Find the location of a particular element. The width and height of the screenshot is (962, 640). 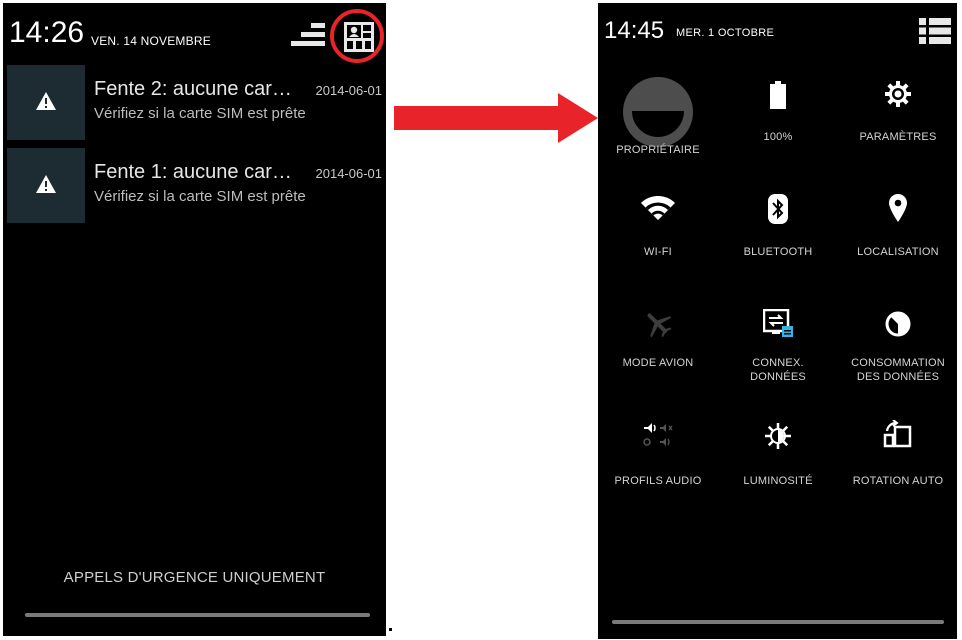

clock: 14:26 is located at coordinates (47, 32).